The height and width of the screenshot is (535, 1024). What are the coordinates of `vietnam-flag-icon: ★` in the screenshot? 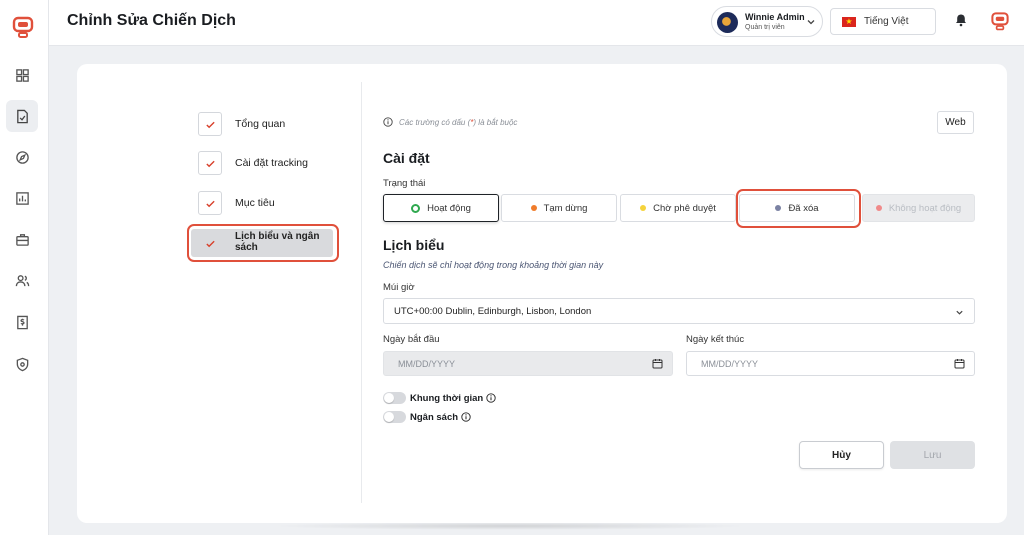 It's located at (849, 22).